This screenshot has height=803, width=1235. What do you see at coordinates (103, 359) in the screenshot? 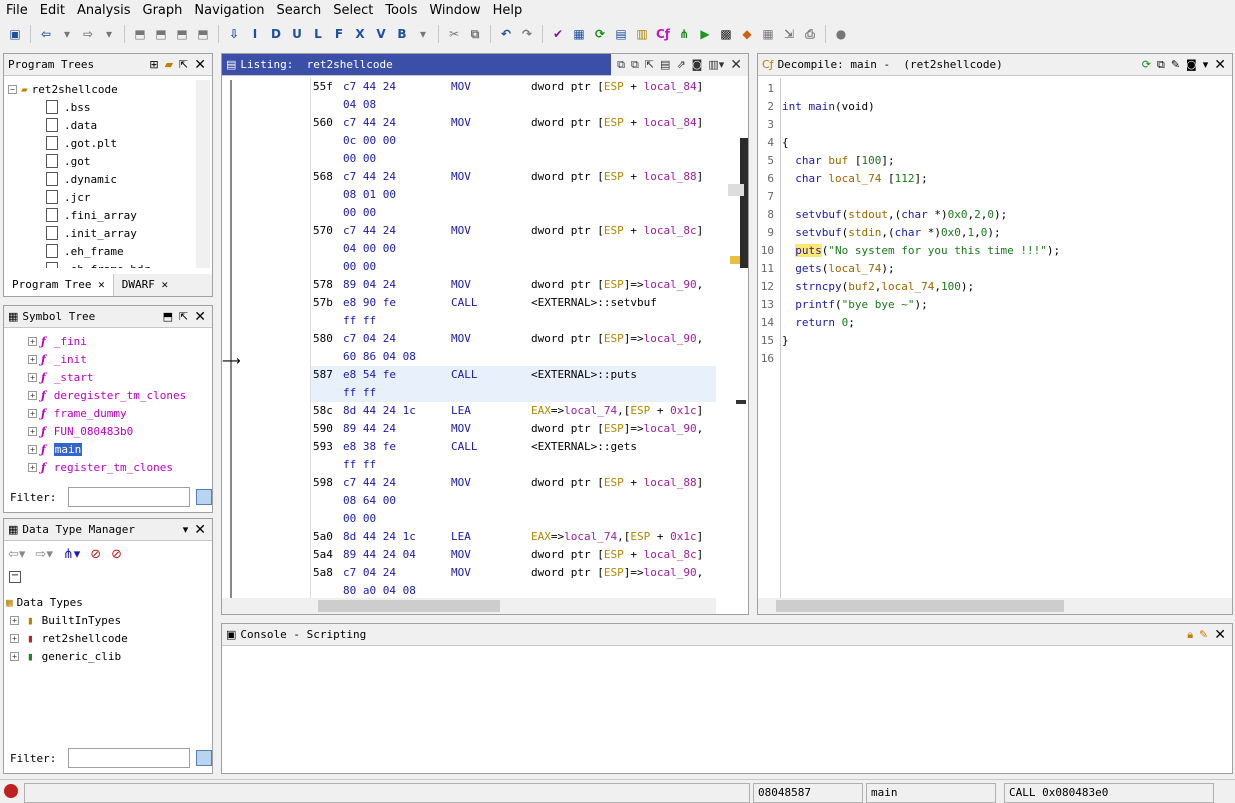
I see `symbol-item: + ƒ _init` at bounding box center [103, 359].